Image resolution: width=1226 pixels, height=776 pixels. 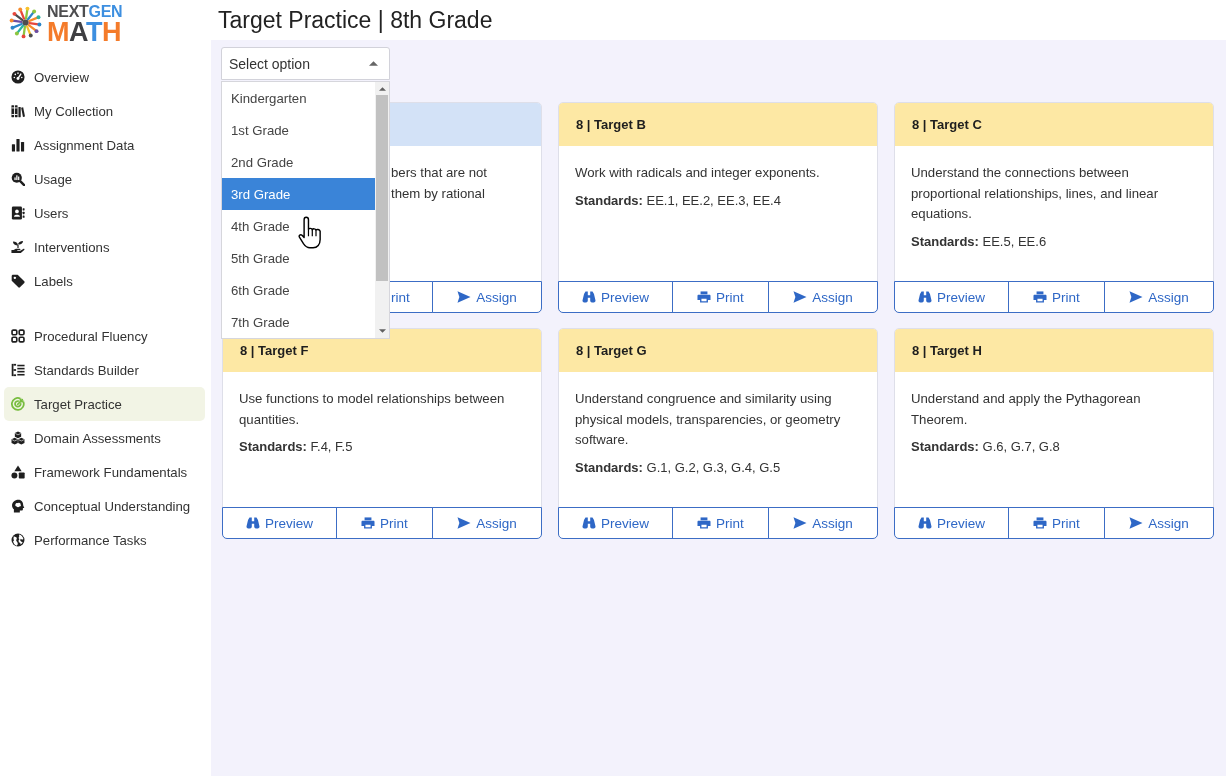 What do you see at coordinates (438, 193) in the screenshot?
I see `card-description: them by rational` at bounding box center [438, 193].